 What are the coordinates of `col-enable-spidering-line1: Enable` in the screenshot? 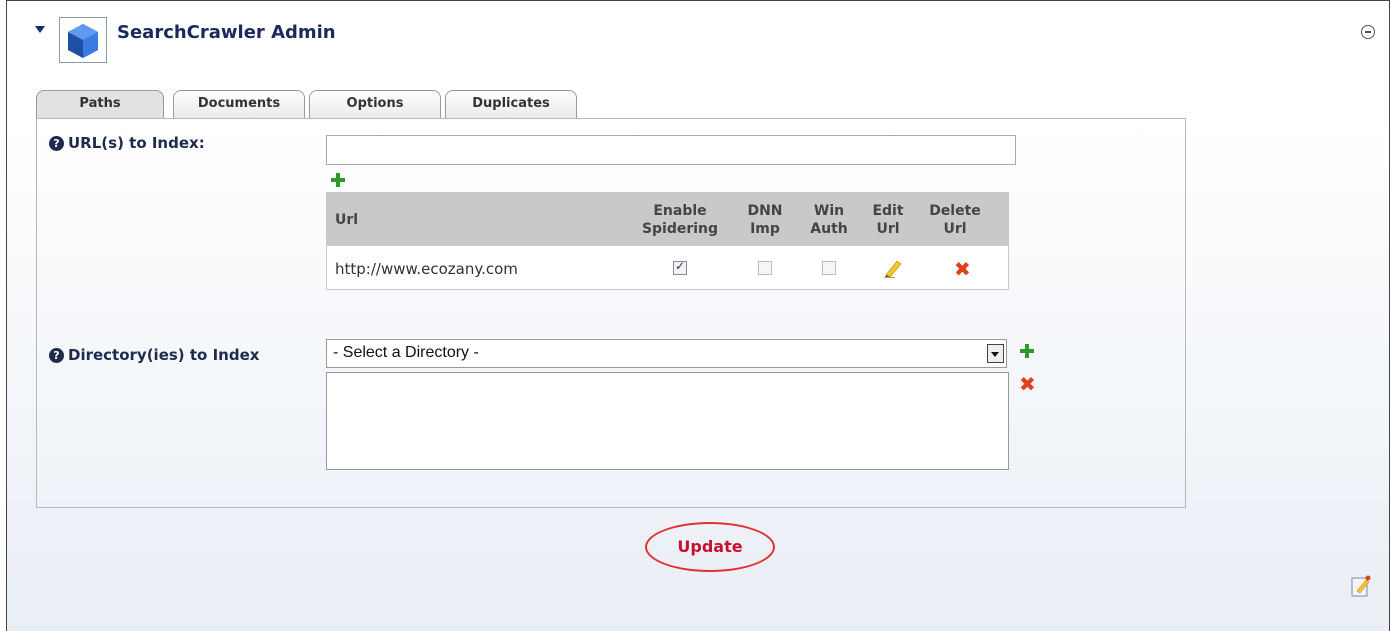 It's located at (680, 211).